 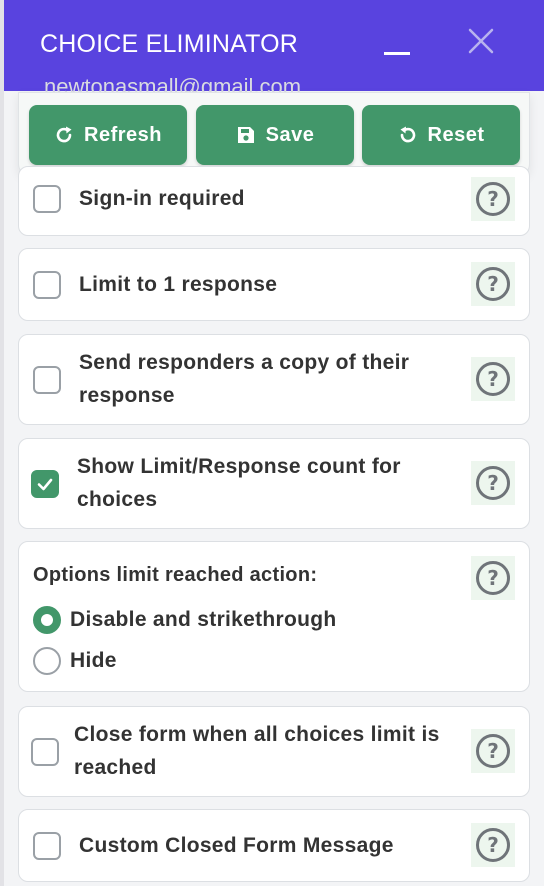 I want to click on setting-sign-in-required: Sign-in required ?, so click(x=274, y=201).